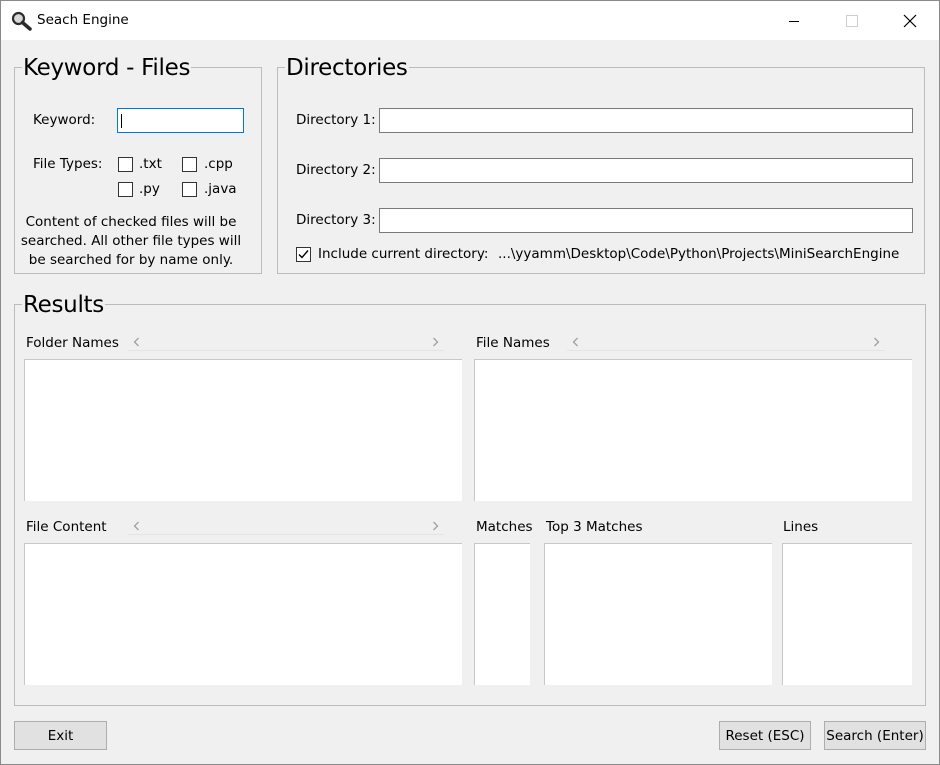  I want to click on matches-label: Matches, so click(504, 527).